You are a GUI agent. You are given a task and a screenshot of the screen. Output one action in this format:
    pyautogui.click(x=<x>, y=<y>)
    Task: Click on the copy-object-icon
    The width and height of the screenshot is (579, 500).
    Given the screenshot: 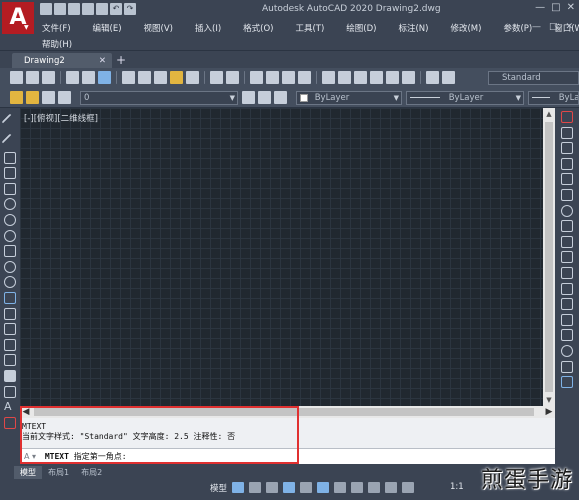 What is the action you would take?
    pyautogui.click(x=567, y=132)
    